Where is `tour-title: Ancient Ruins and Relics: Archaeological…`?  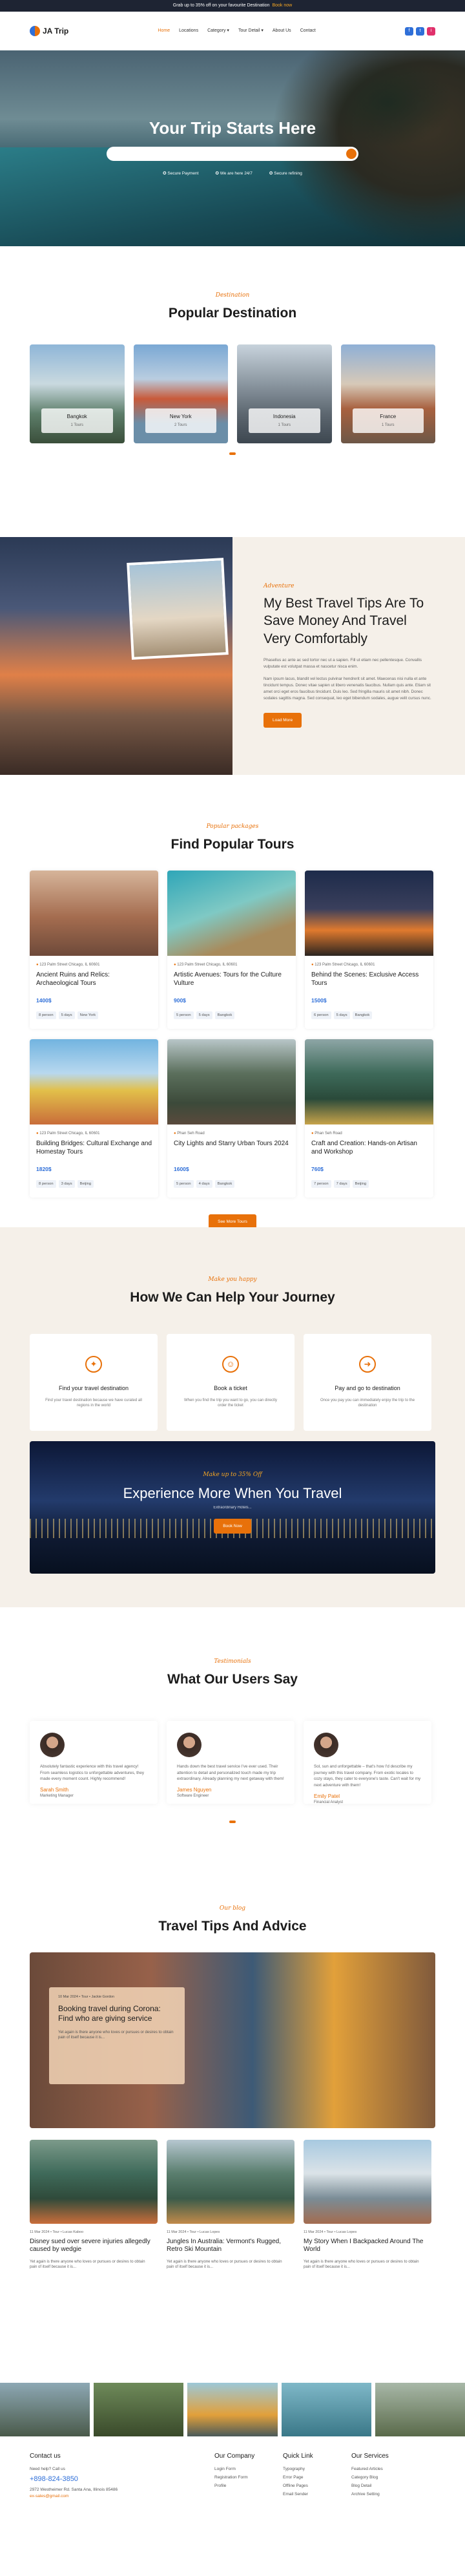
tour-title: Ancient Ruins and Relics: Archaeological… is located at coordinates (94, 983).